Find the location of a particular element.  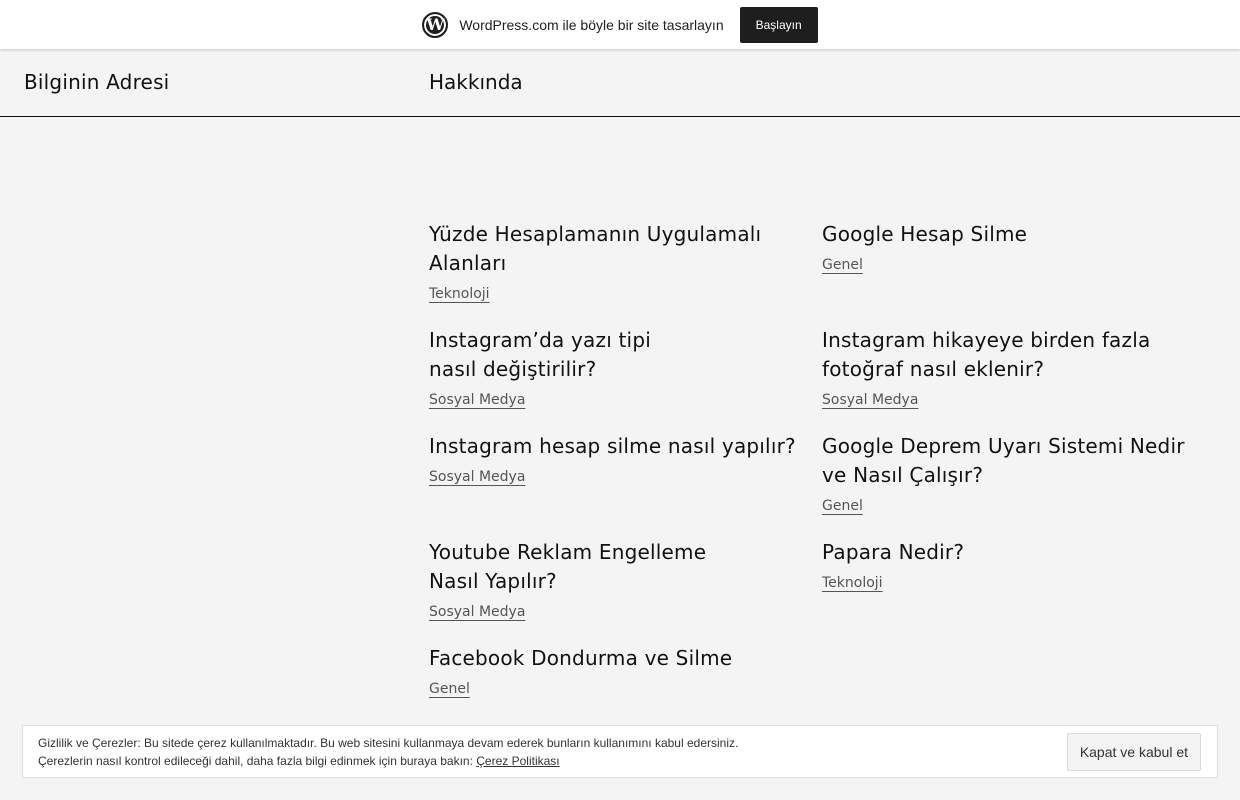

post-item: Facebook Dondurma ve Silme Genel is located at coordinates (625, 682).